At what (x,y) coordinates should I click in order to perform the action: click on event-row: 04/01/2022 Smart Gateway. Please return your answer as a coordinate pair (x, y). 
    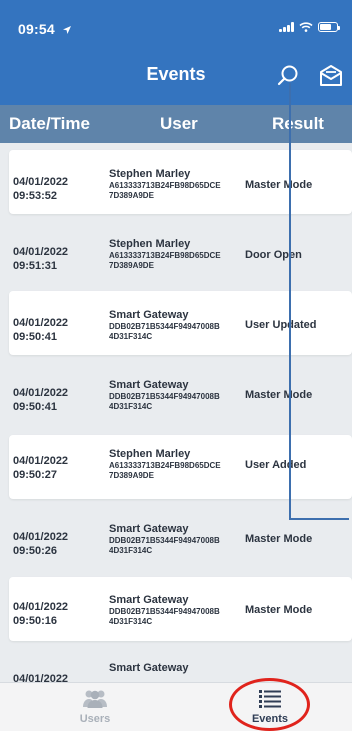
    Looking at the image, I should click on (180, 666).